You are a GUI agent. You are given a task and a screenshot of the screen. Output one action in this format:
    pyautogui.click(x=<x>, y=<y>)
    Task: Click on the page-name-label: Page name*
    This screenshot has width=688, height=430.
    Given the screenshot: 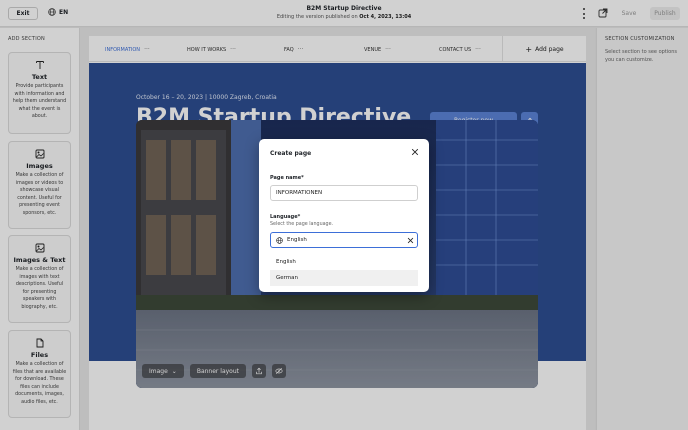 What is the action you would take?
    pyautogui.click(x=287, y=178)
    